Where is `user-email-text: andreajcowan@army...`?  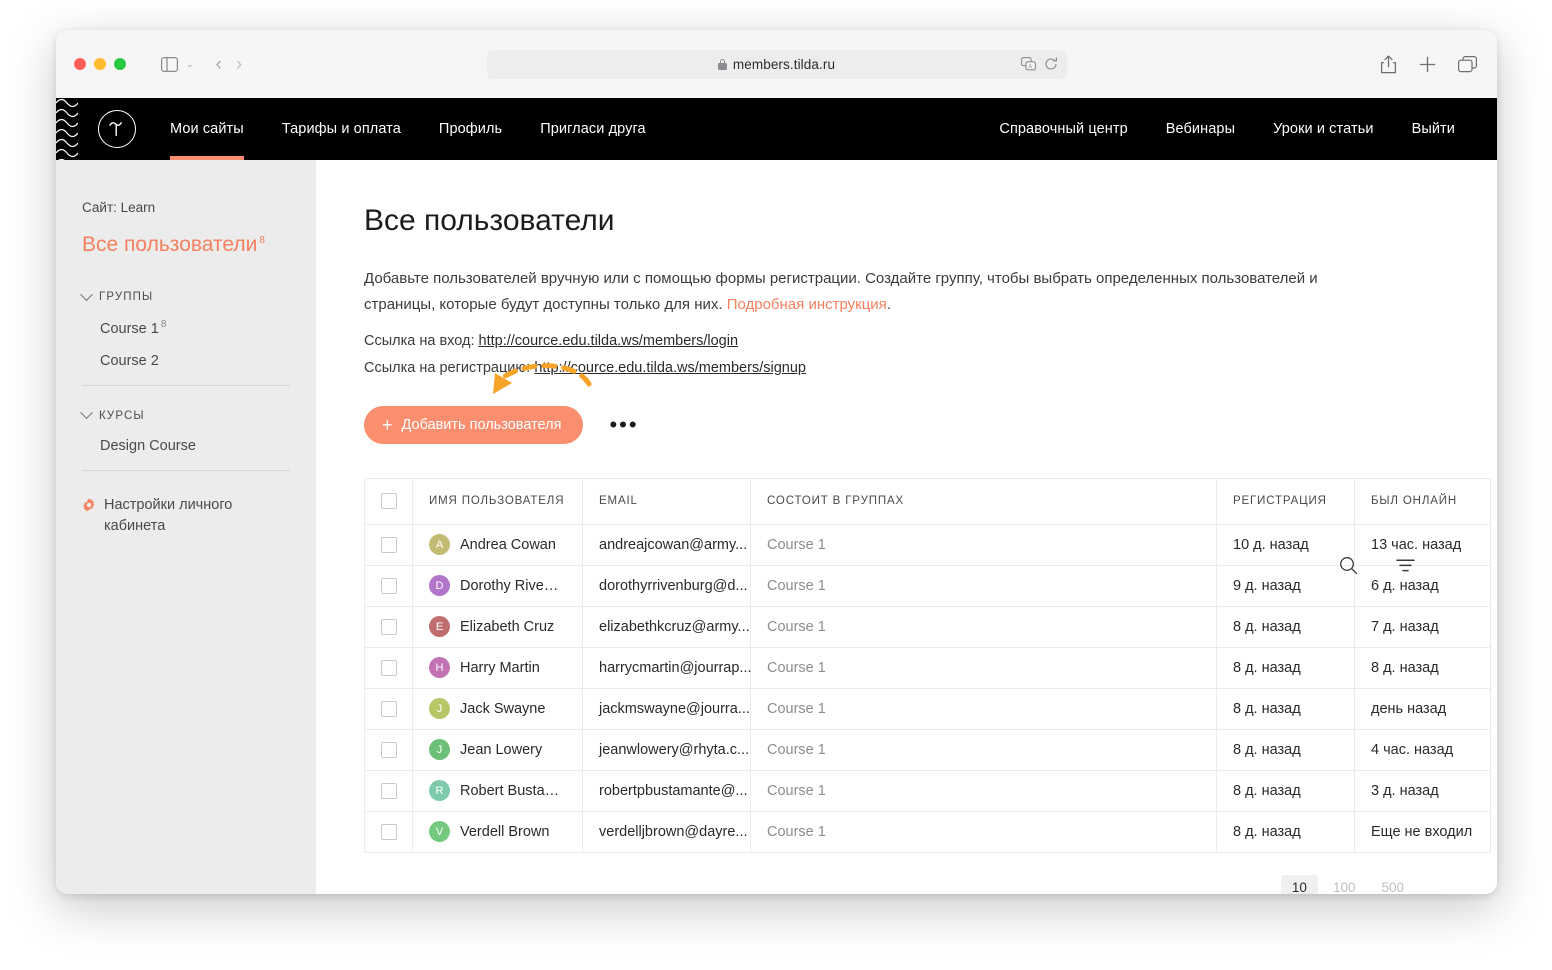
user-email-text: andreajcowan@army... is located at coordinates (673, 544).